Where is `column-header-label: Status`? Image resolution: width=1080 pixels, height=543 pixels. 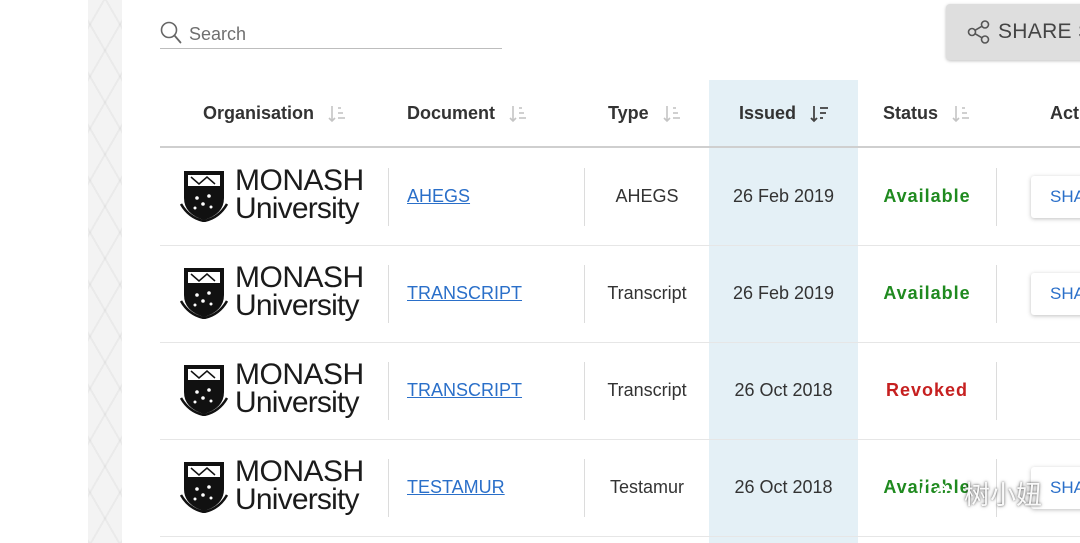 column-header-label: Status is located at coordinates (911, 113).